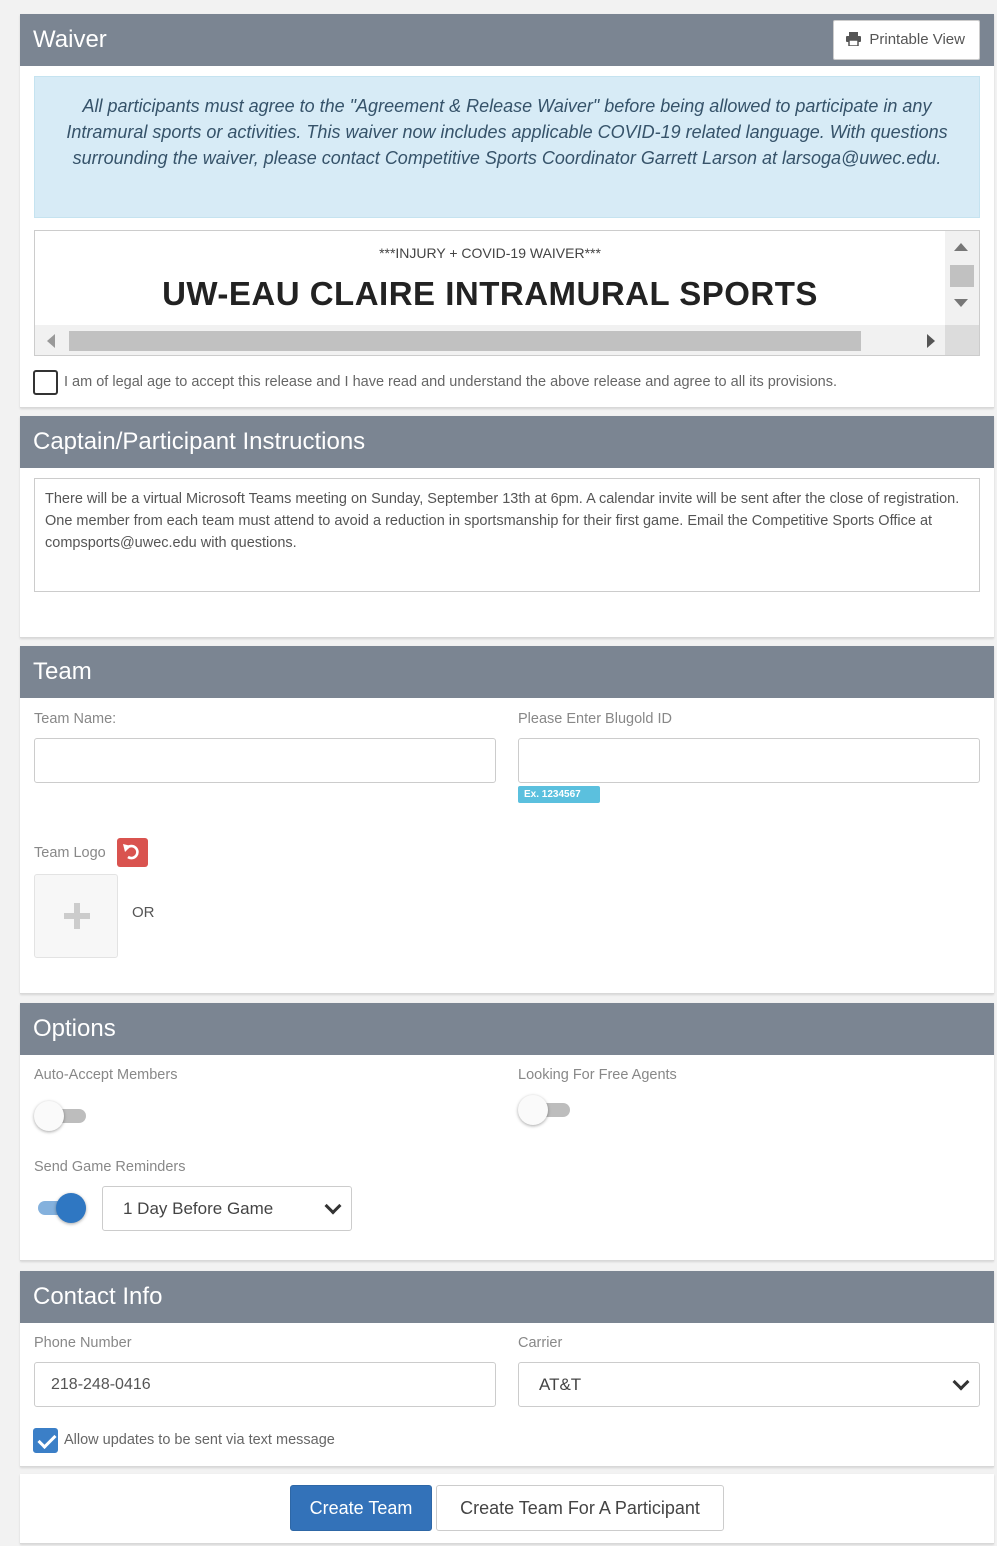  I want to click on blugold-id-input, so click(749, 760).